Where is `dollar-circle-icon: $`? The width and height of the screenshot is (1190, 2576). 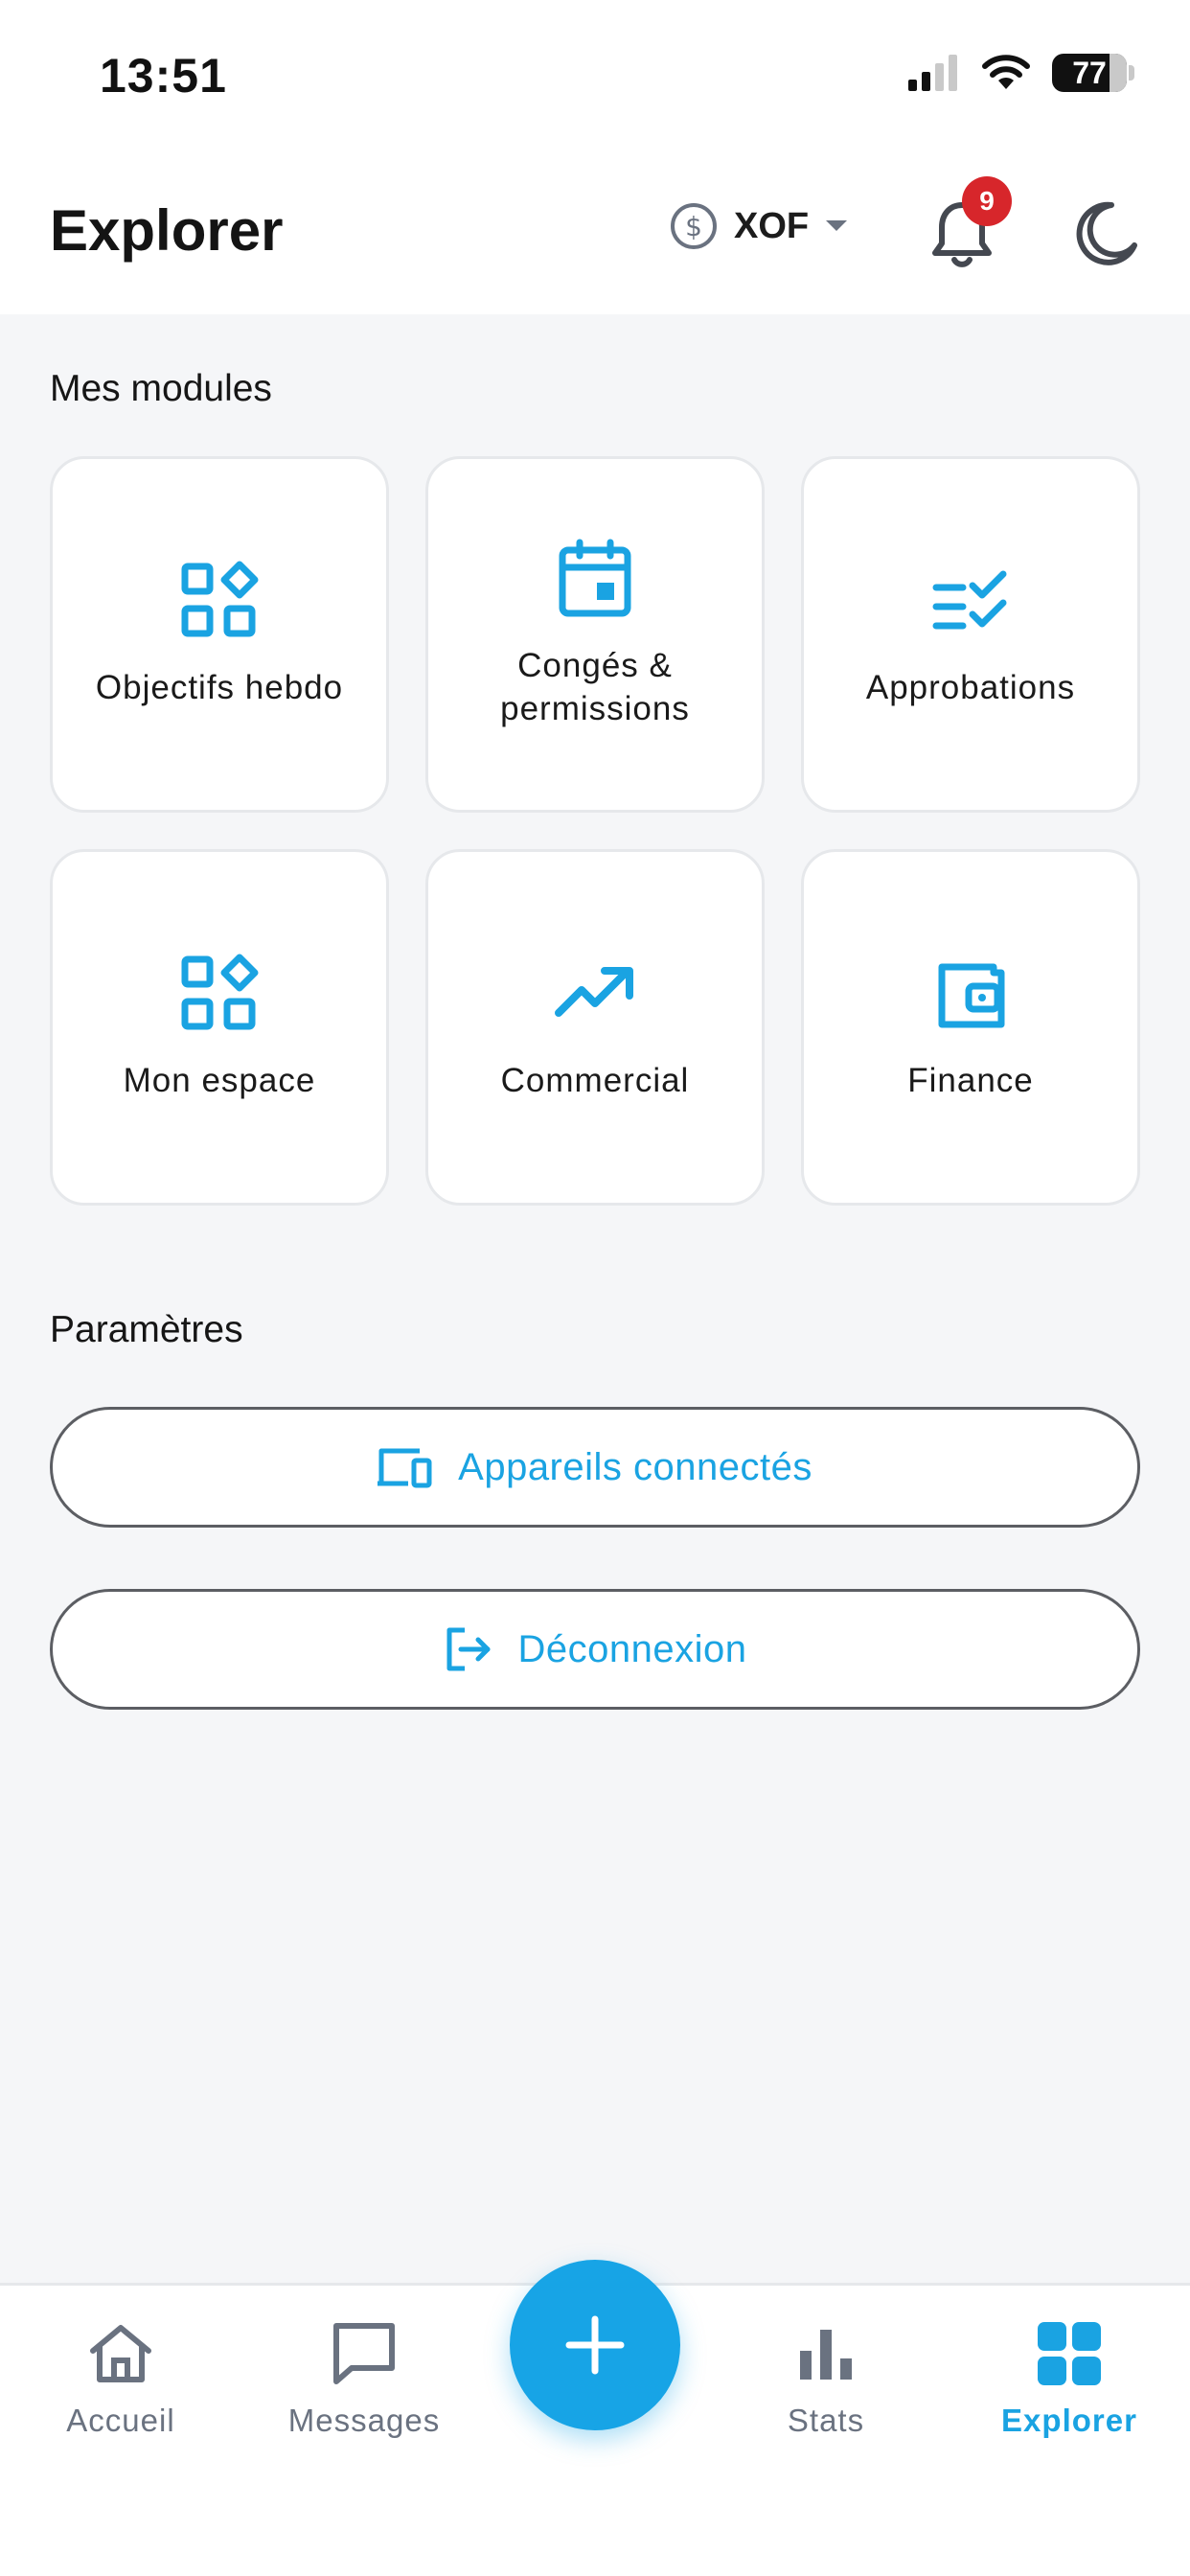
dollar-circle-icon: $ is located at coordinates (694, 226).